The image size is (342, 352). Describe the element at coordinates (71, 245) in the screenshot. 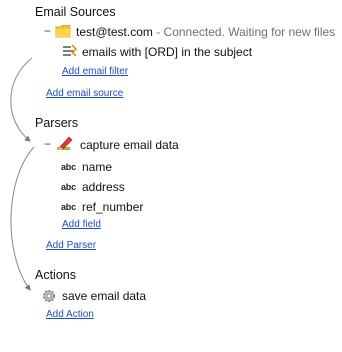

I see `add-parser-link: Add Parser` at that location.